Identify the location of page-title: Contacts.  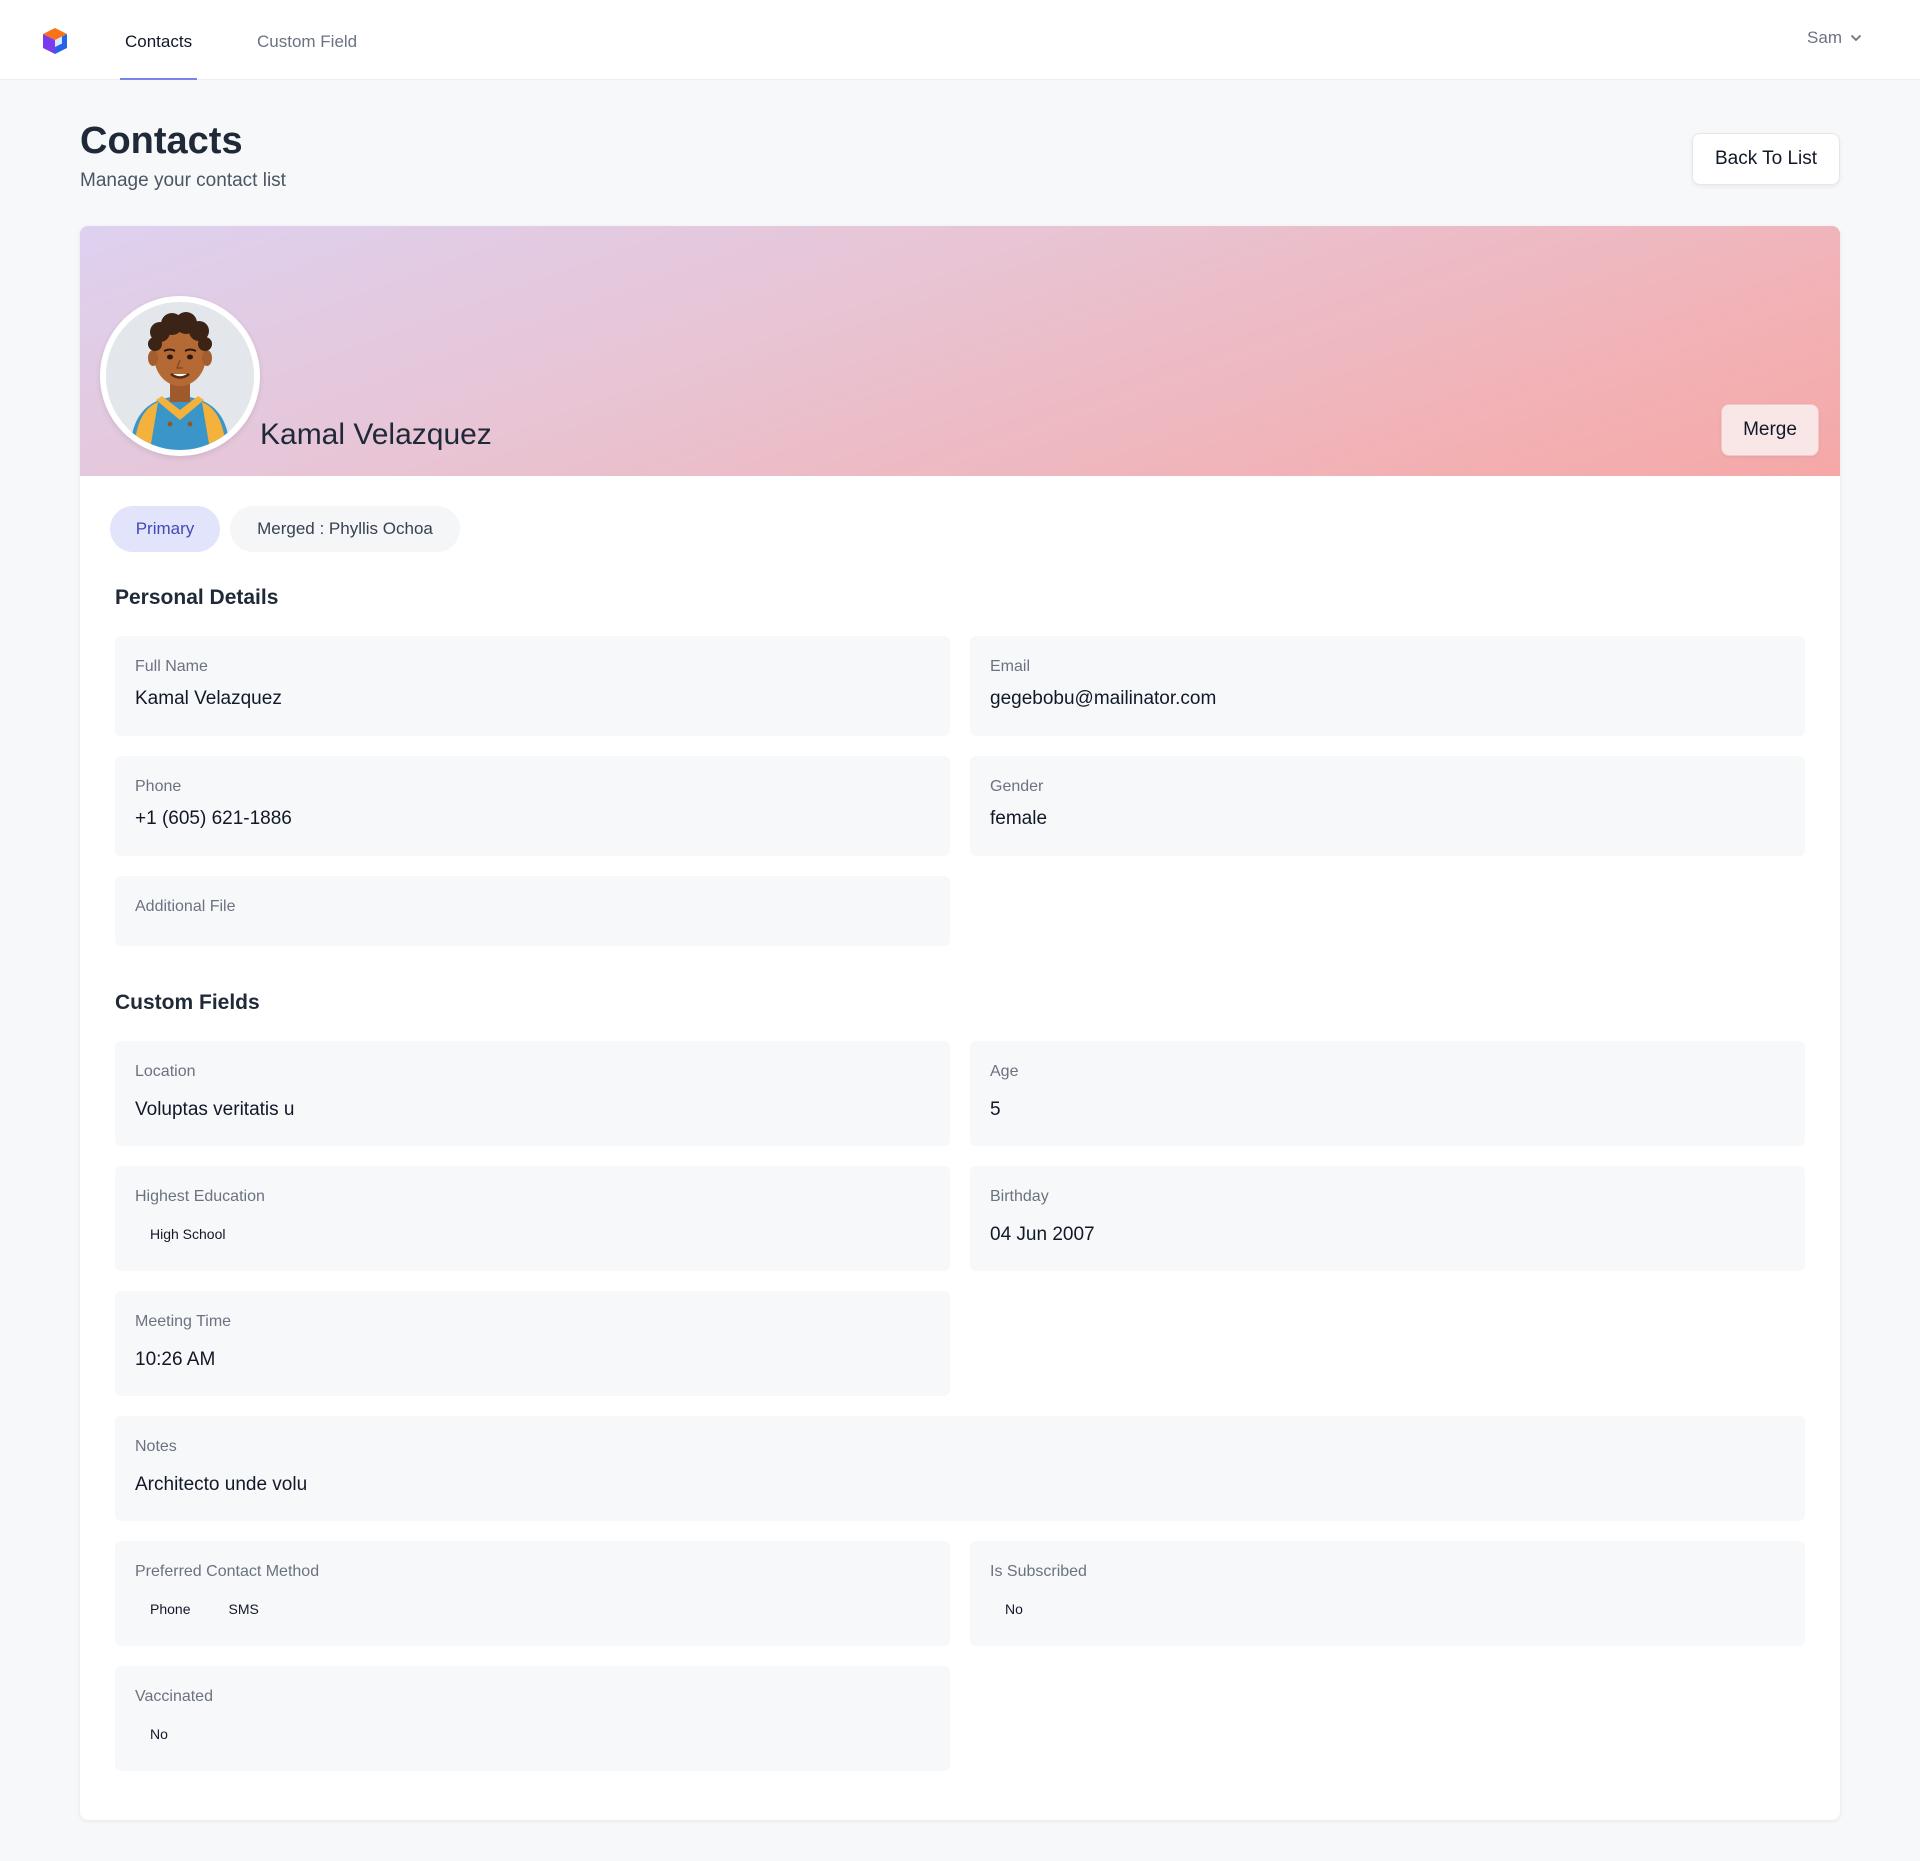
(161, 141).